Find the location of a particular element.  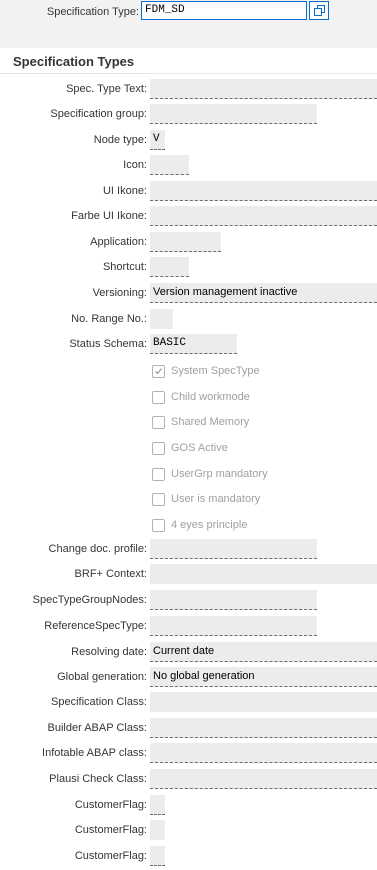

checkmark-icon is located at coordinates (159, 371).